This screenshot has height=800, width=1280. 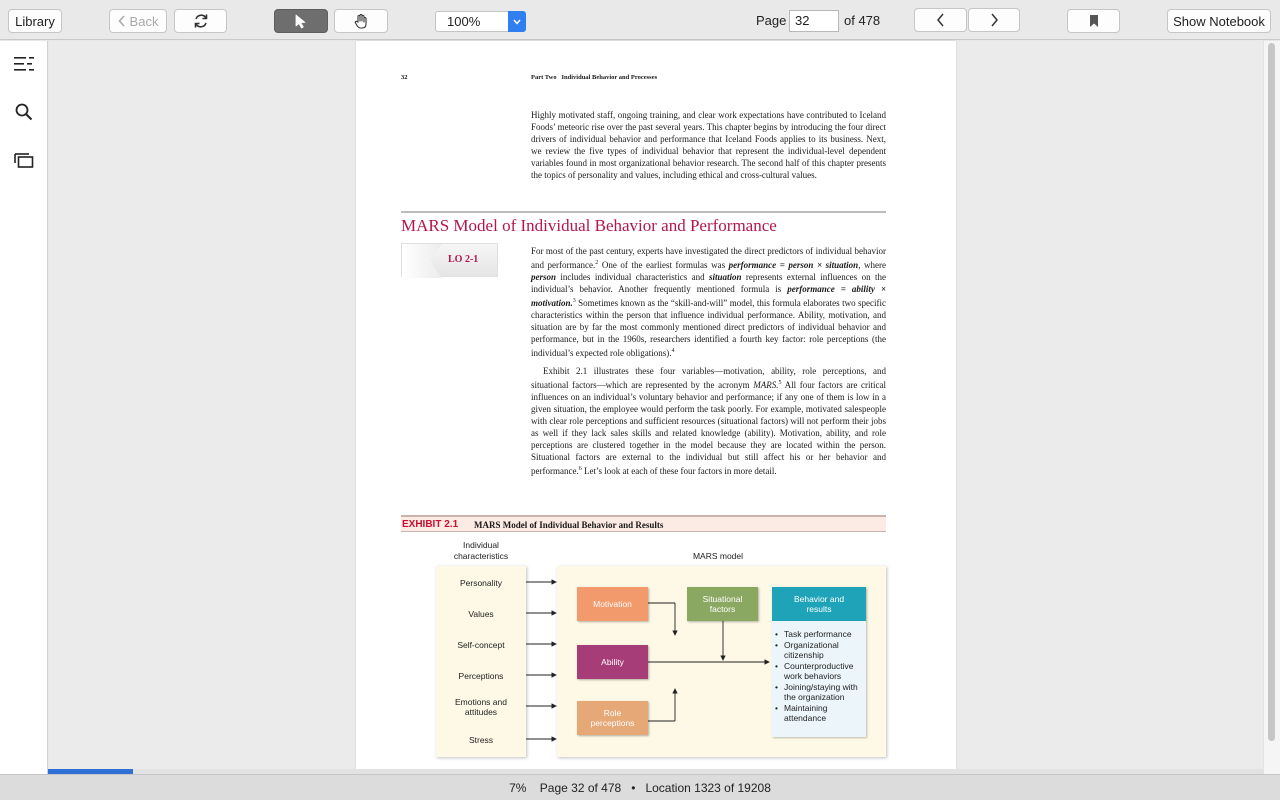 I want to click on bookmark-button, so click(x=1093, y=21).